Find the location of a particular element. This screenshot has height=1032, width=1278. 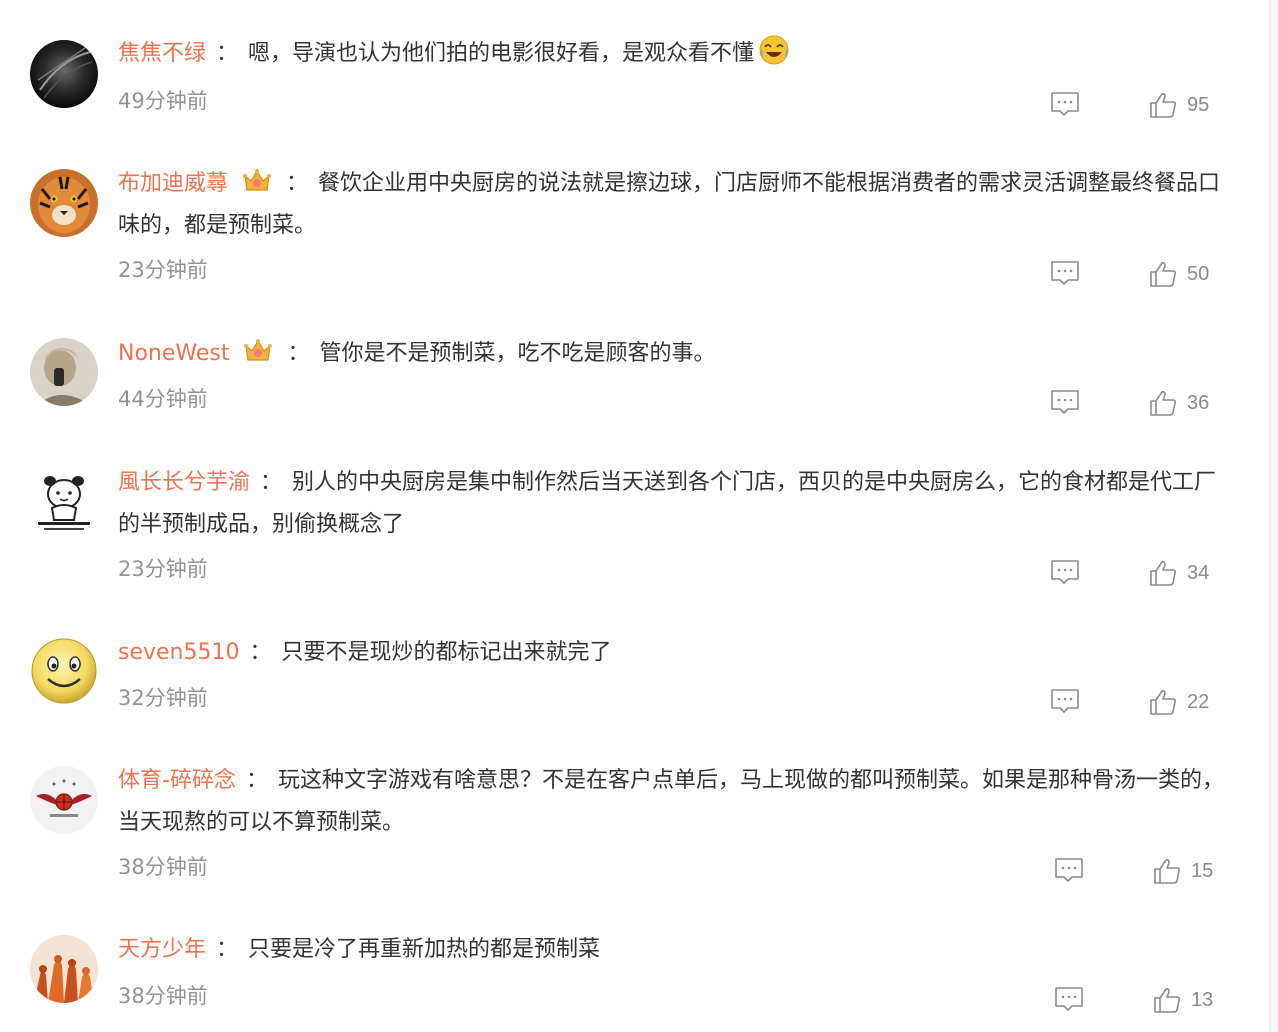

like-button: 95 is located at coordinates (1178, 105).